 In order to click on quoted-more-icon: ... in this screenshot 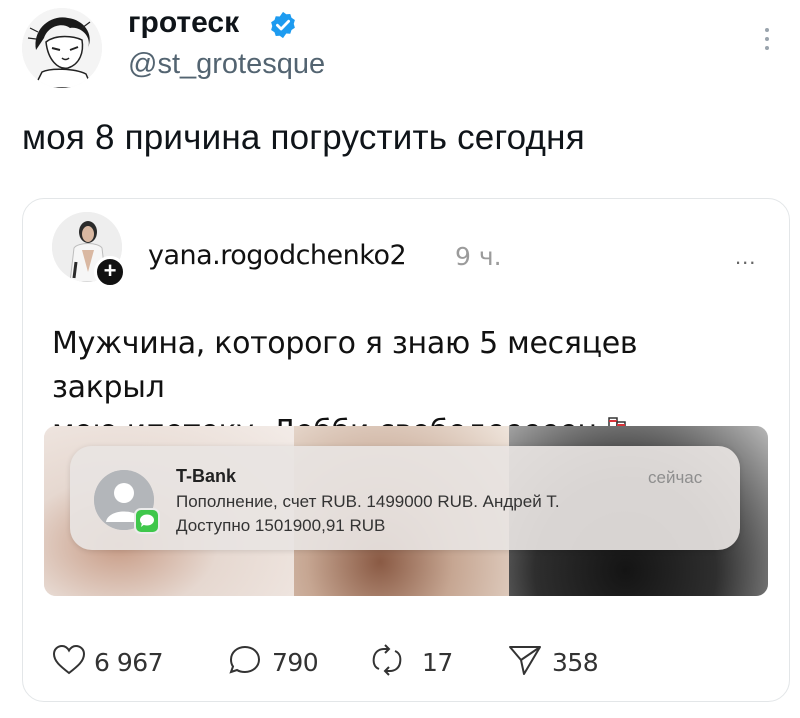, I will do `click(745, 257)`.